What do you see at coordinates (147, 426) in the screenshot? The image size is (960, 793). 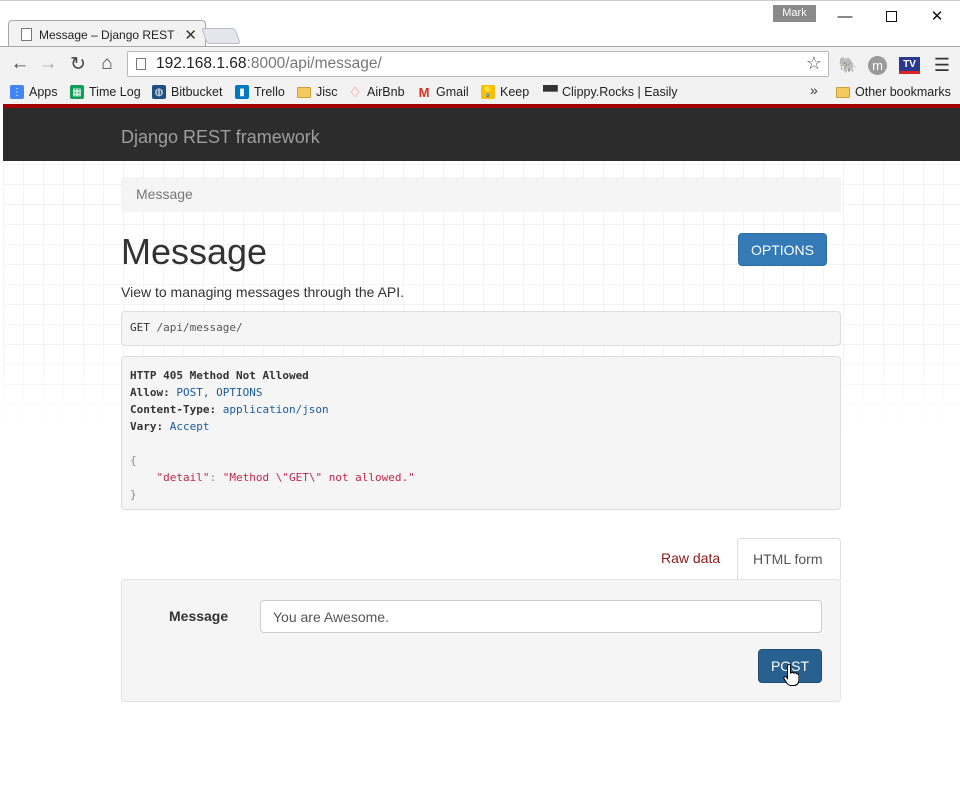 I see `header-name: Vary:` at bounding box center [147, 426].